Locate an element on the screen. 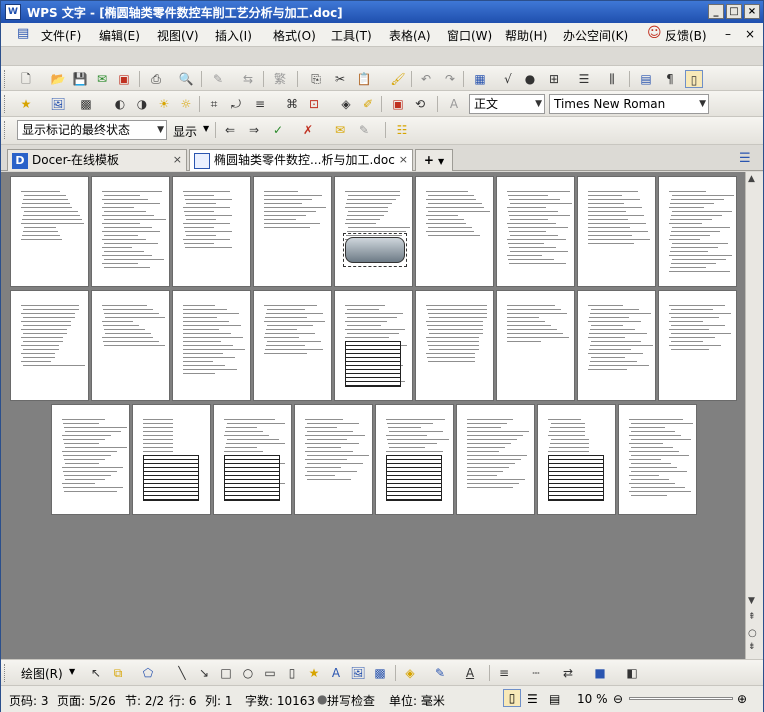  doc-menu-icon: ▤ is located at coordinates (23, 33).